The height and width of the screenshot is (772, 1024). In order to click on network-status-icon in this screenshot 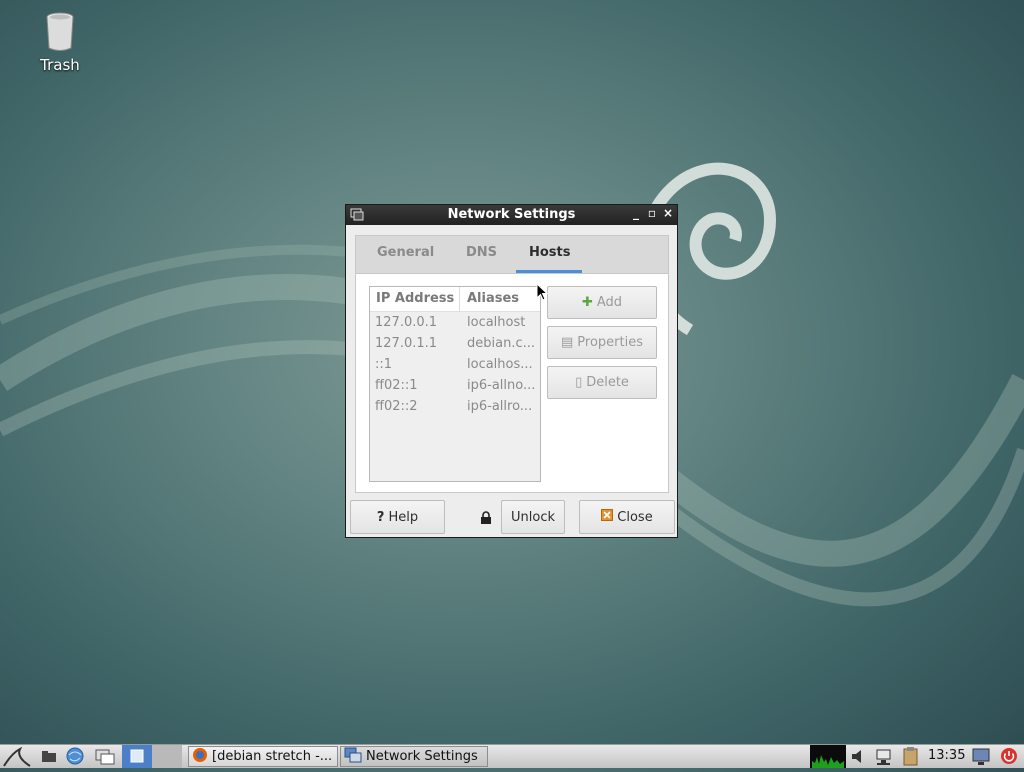, I will do `click(885, 756)`.